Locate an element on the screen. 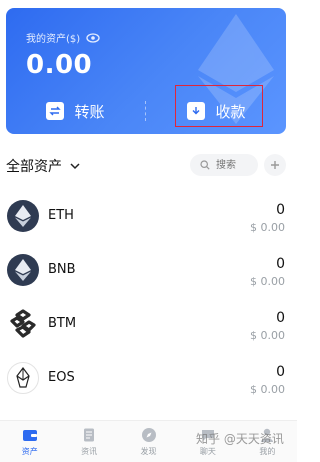 The height and width of the screenshot is (462, 320). search-icon is located at coordinates (205, 165).